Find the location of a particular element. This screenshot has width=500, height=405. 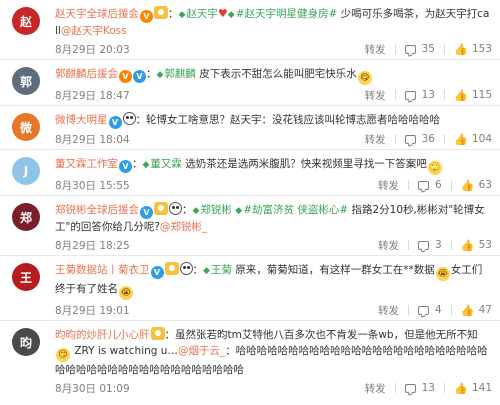

reply-count: 35 is located at coordinates (428, 49).